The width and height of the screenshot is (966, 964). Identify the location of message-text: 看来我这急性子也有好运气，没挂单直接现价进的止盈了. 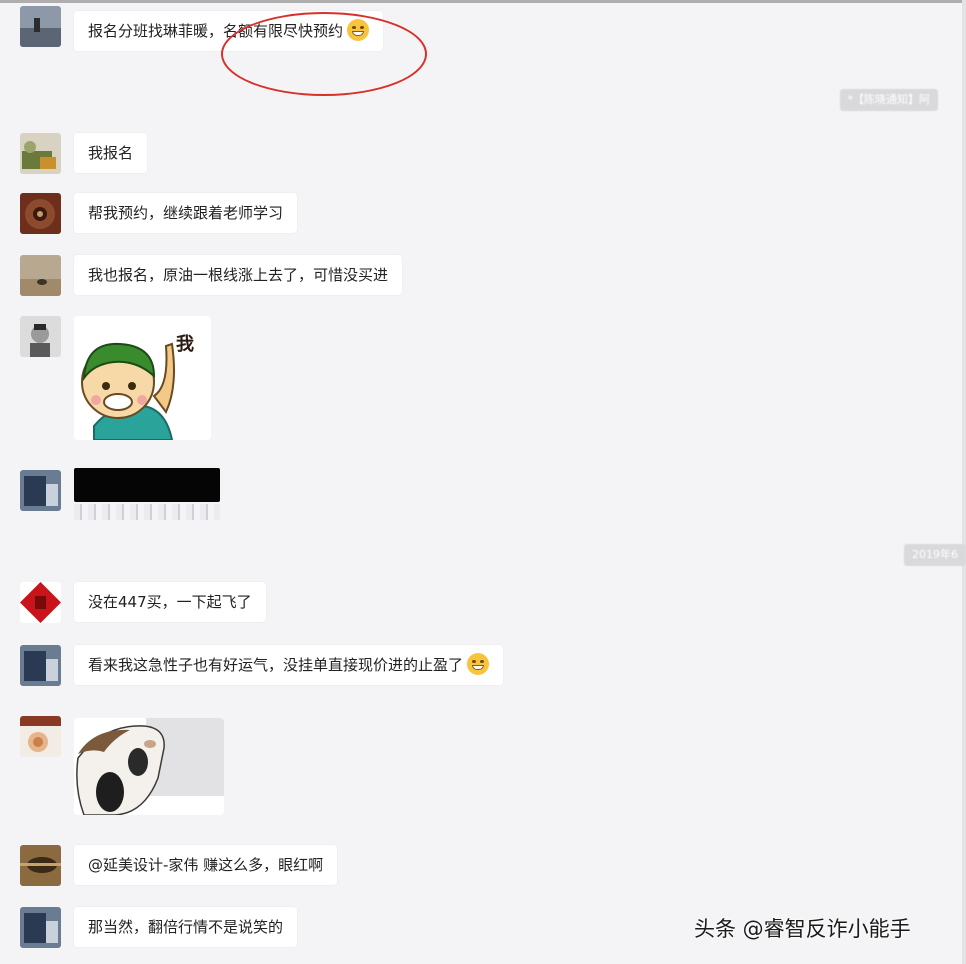
(276, 665).